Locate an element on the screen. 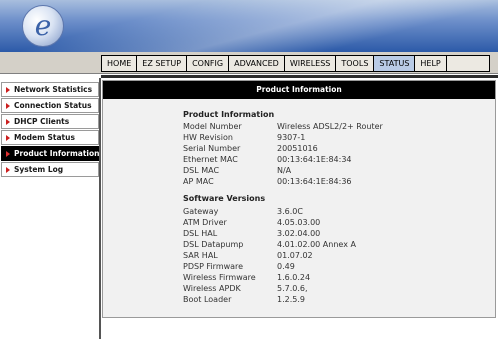 This screenshot has width=498, height=339. info-value: 4.01.02.00 Annex A is located at coordinates (316, 244).